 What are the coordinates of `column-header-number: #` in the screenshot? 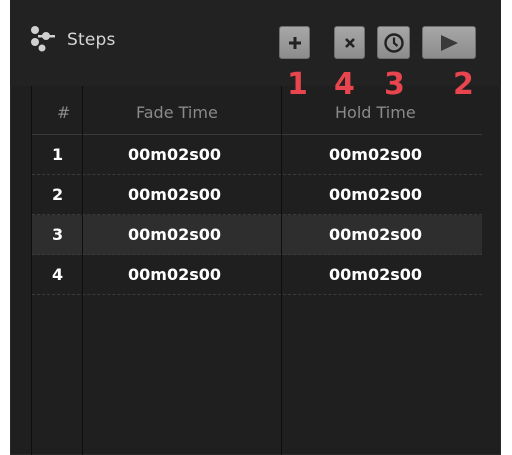 It's located at (64, 112).